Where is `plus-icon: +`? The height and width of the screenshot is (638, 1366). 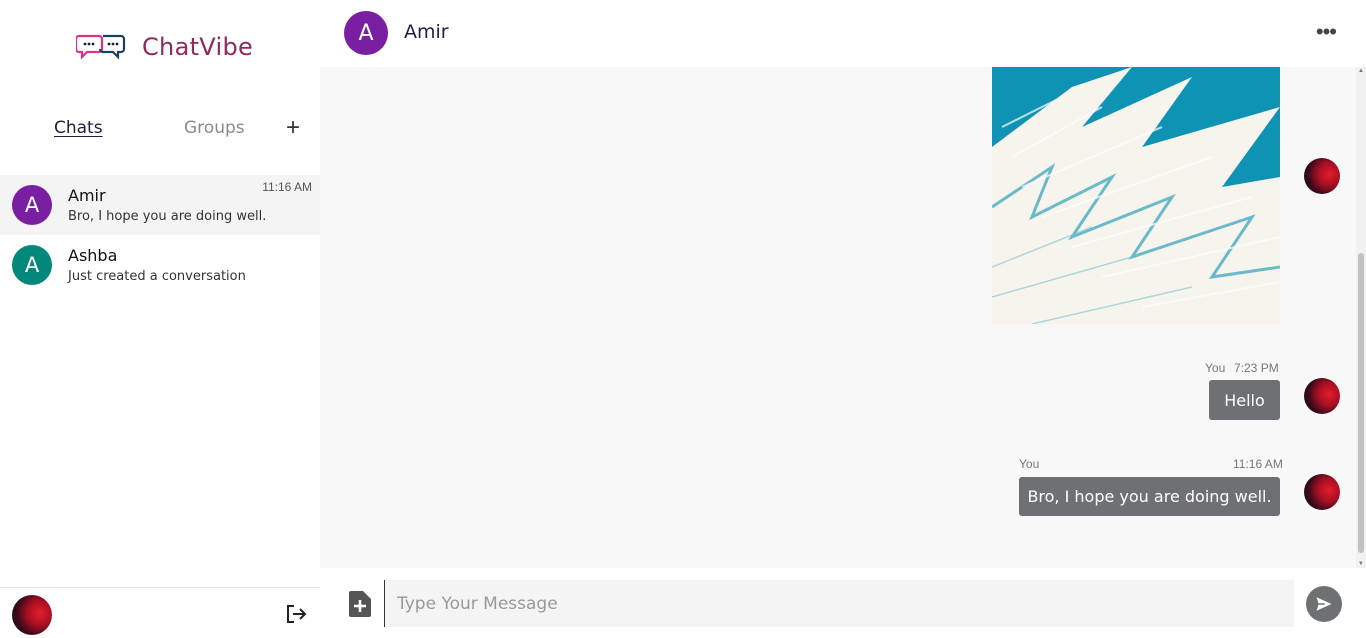 plus-icon: + is located at coordinates (293, 128).